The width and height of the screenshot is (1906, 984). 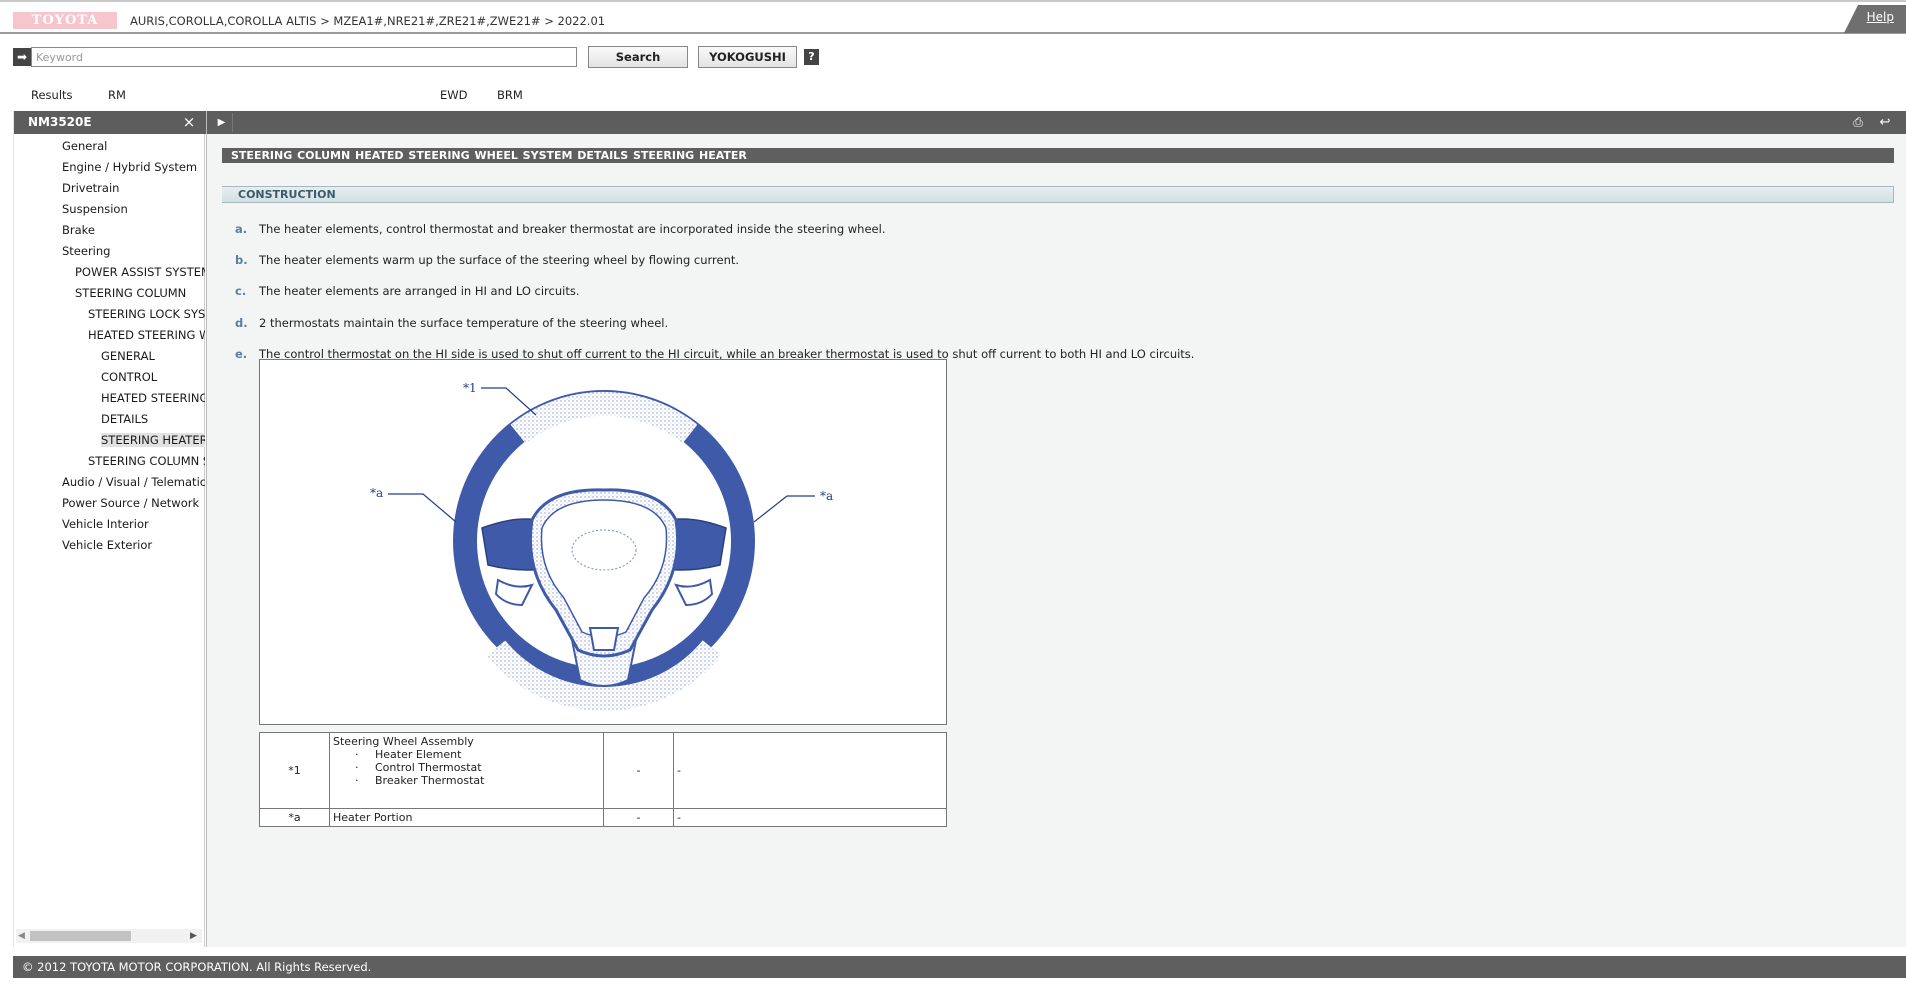 What do you see at coordinates (601, 549) in the screenshot?
I see `steering-wheel-drawing` at bounding box center [601, 549].